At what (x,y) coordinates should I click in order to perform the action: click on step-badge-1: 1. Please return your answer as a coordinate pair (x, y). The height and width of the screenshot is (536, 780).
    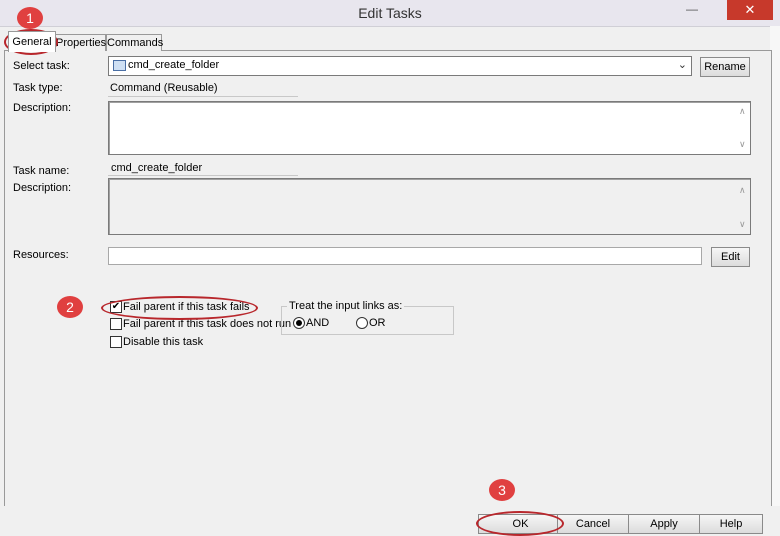
    Looking at the image, I should click on (30, 18).